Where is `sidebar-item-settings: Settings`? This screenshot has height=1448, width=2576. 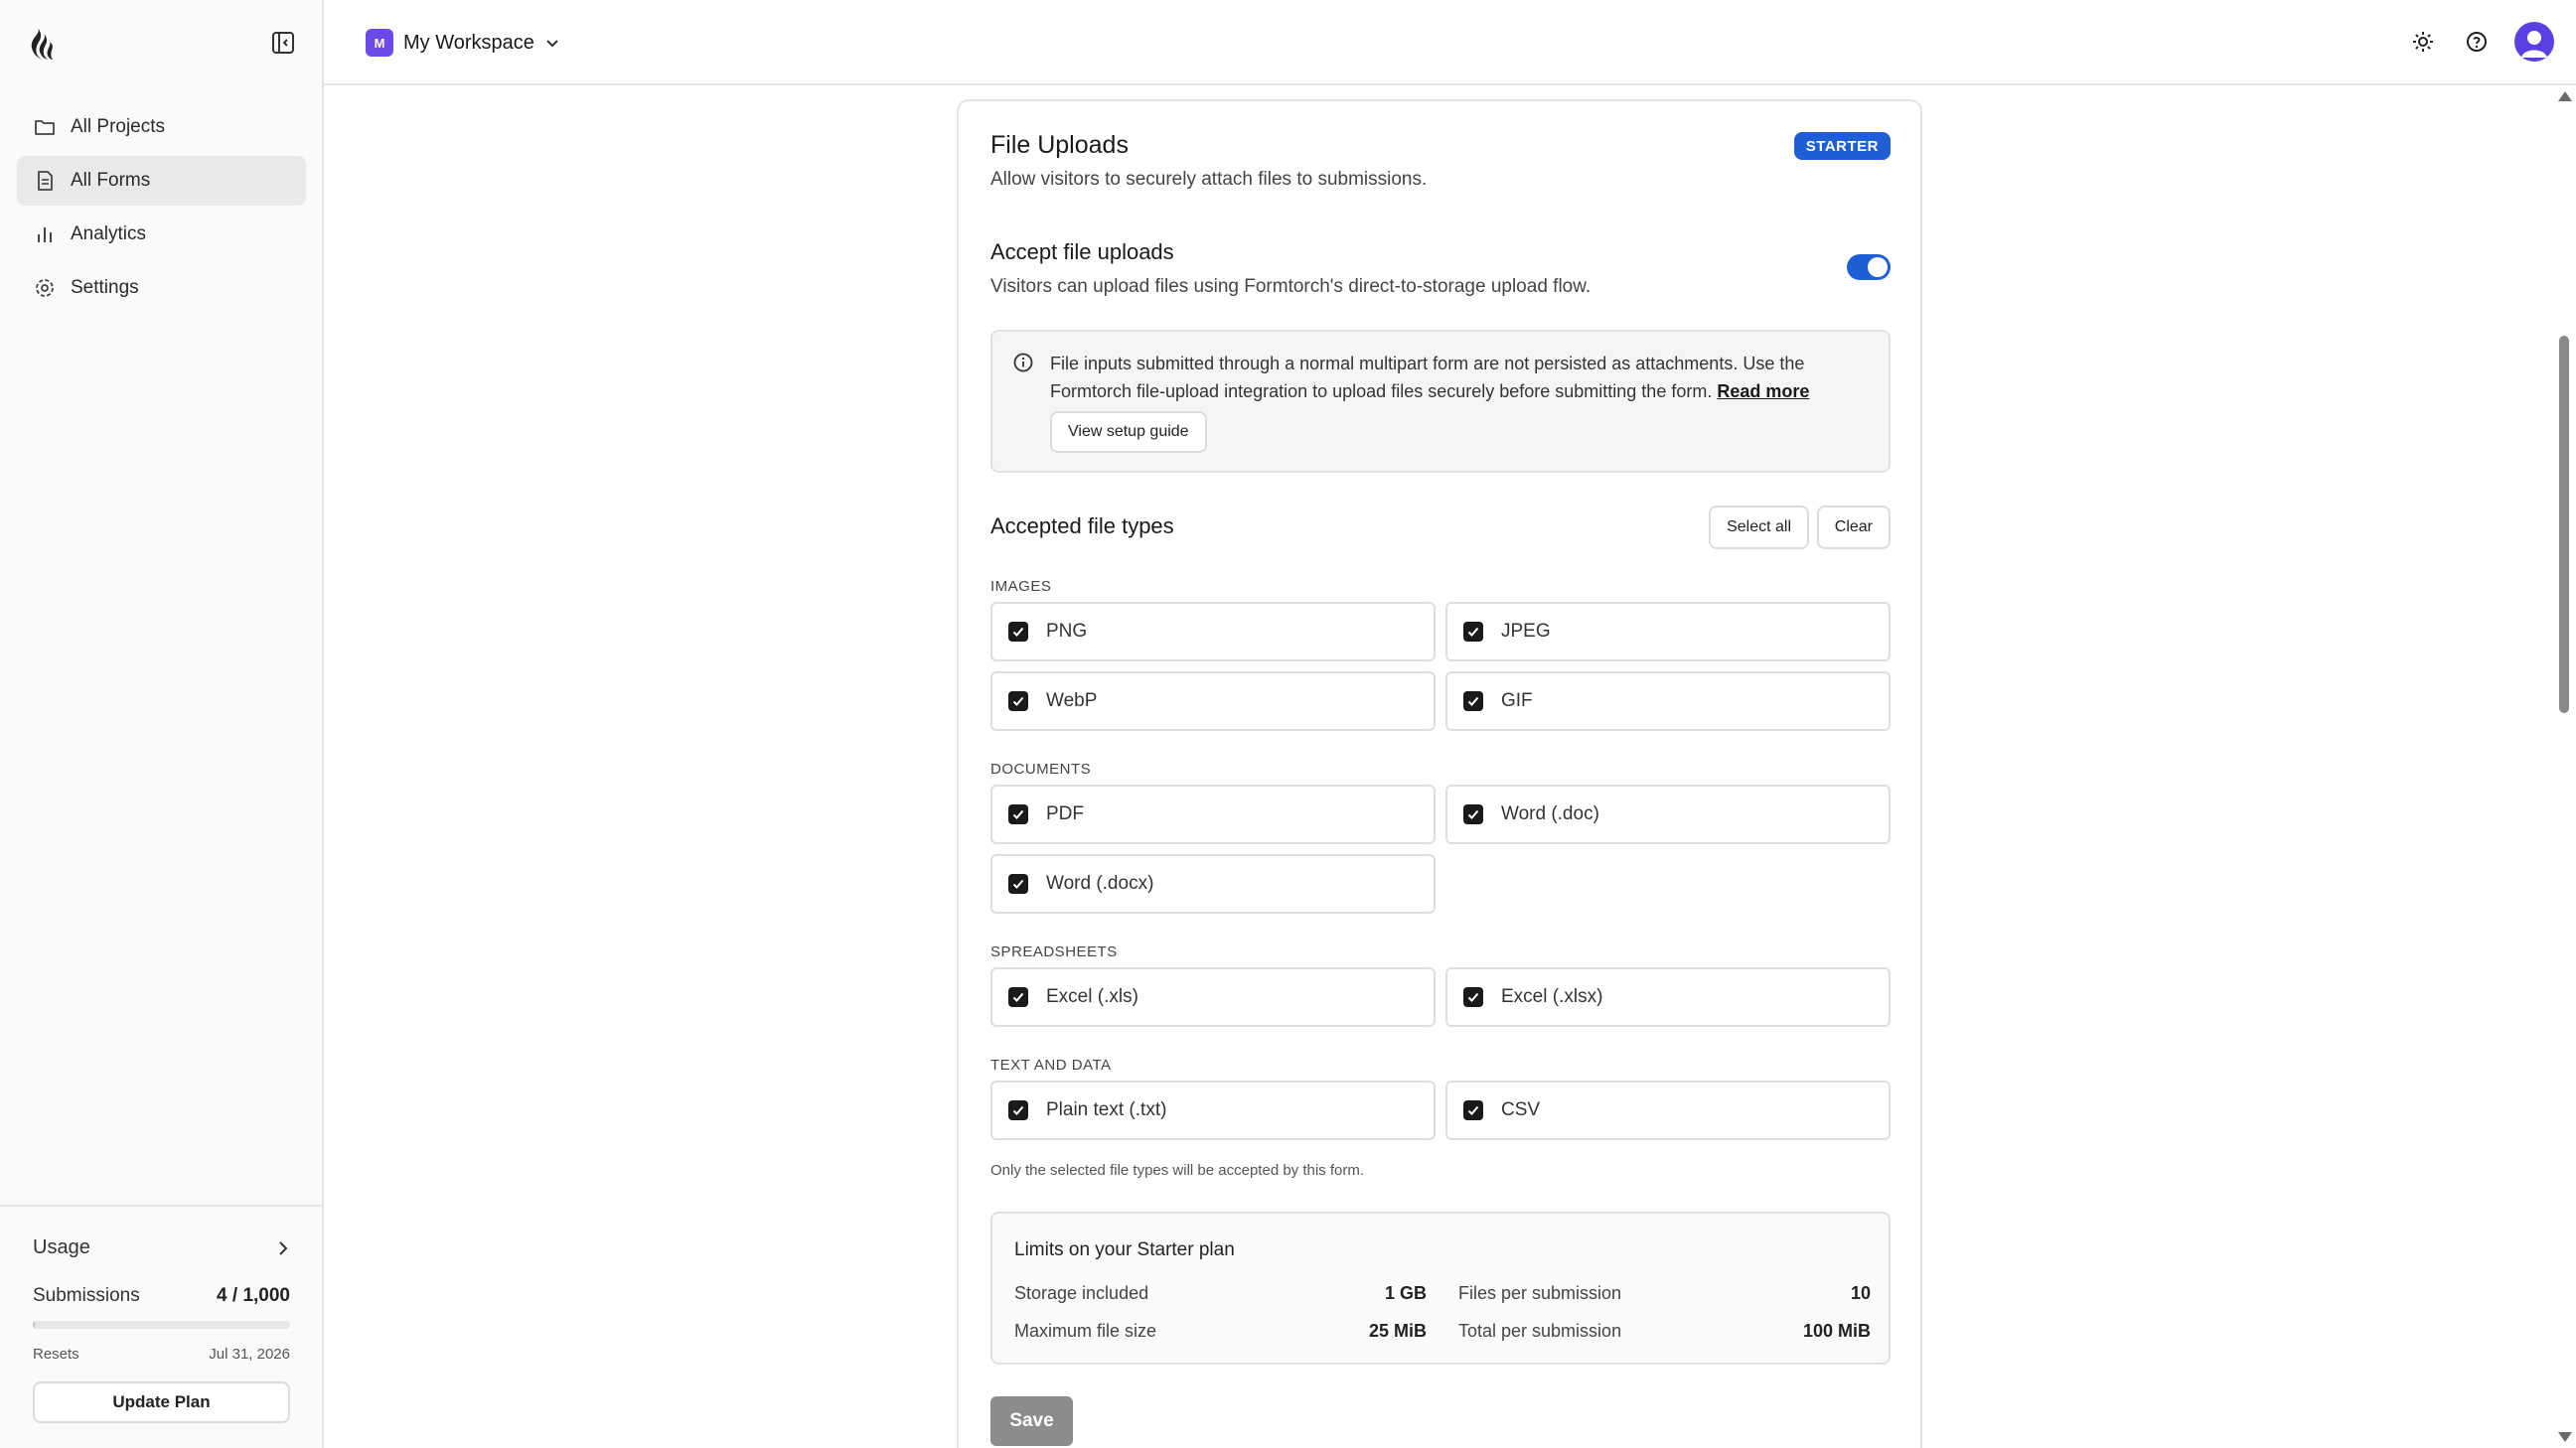 sidebar-item-settings: Settings is located at coordinates (162, 288).